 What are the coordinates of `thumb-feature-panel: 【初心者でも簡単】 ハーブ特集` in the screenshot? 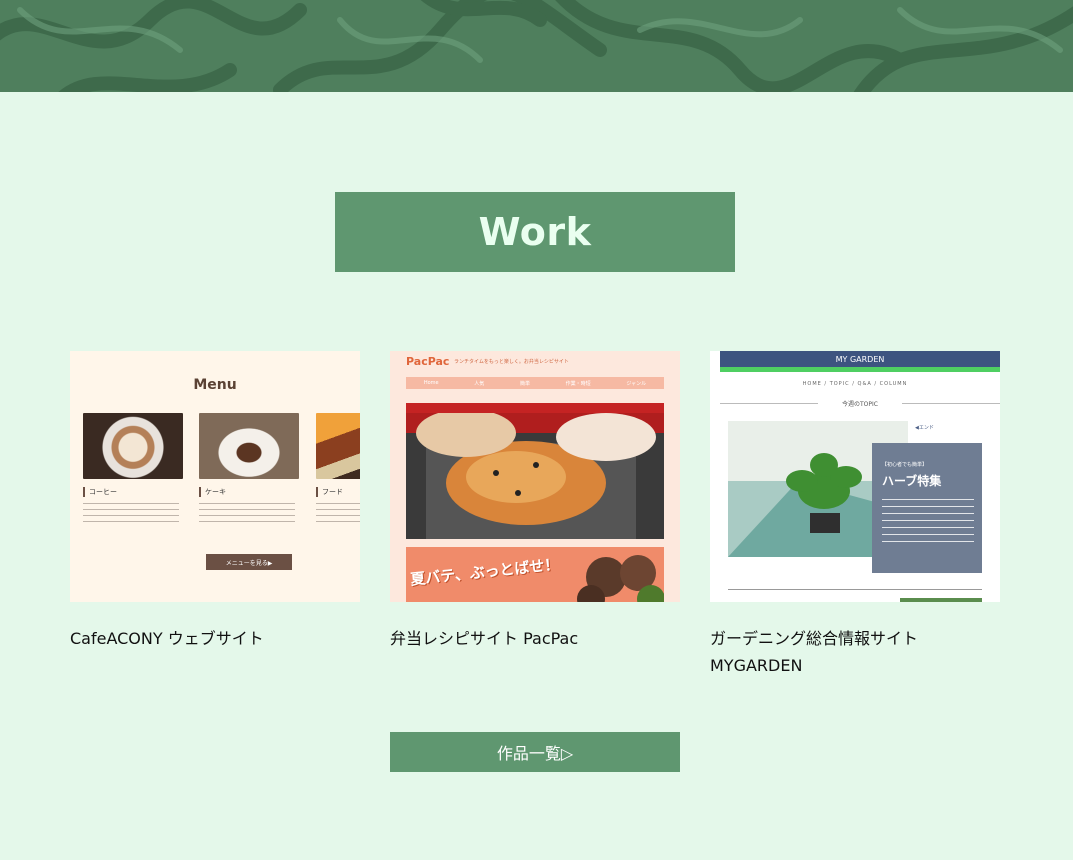 It's located at (927, 508).